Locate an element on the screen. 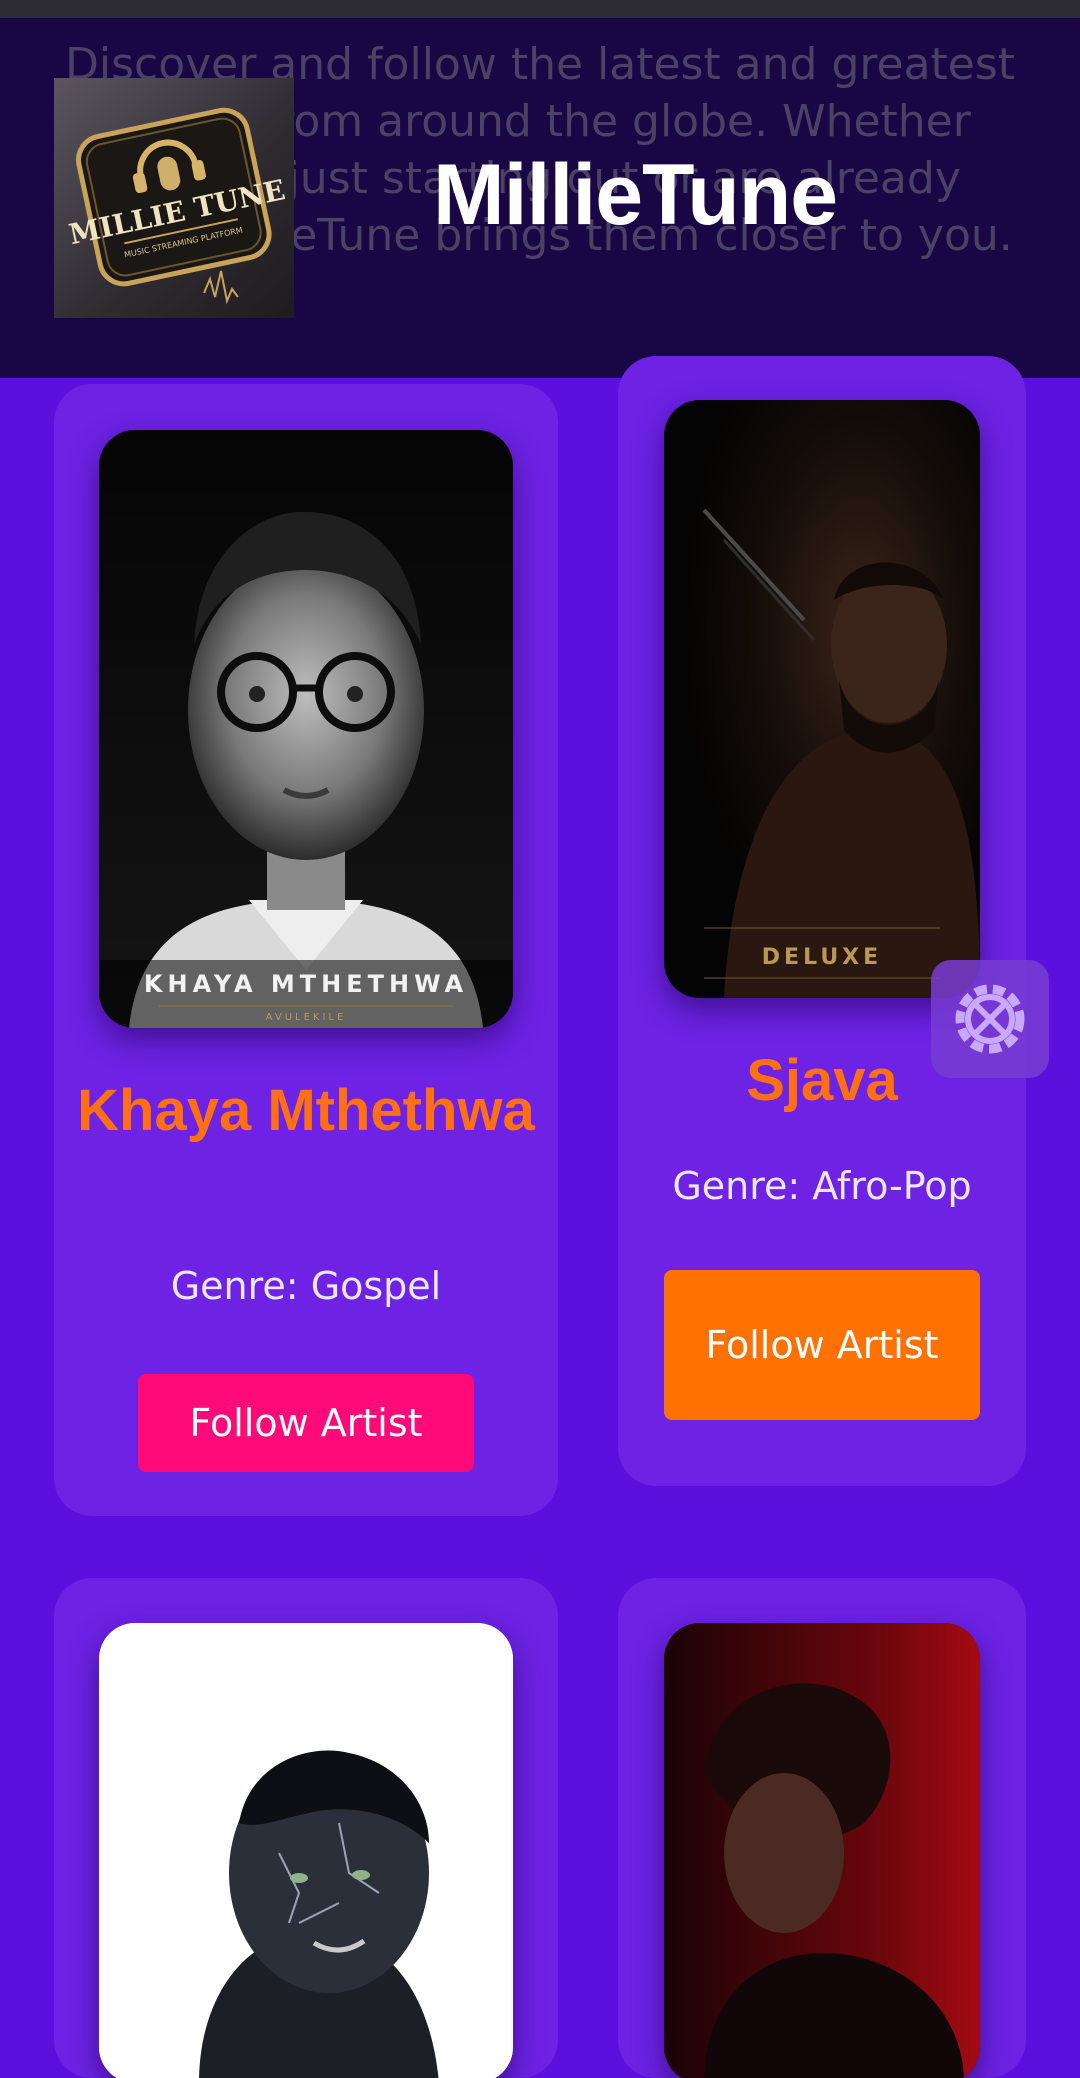 The width and height of the screenshot is (1080, 2078). settings-tools-icon is located at coordinates (990, 1019).